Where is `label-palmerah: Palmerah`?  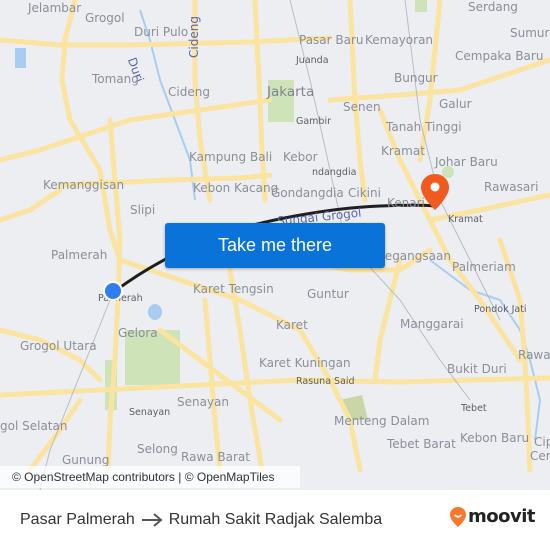
label-palmerah: Palmerah is located at coordinates (79, 255).